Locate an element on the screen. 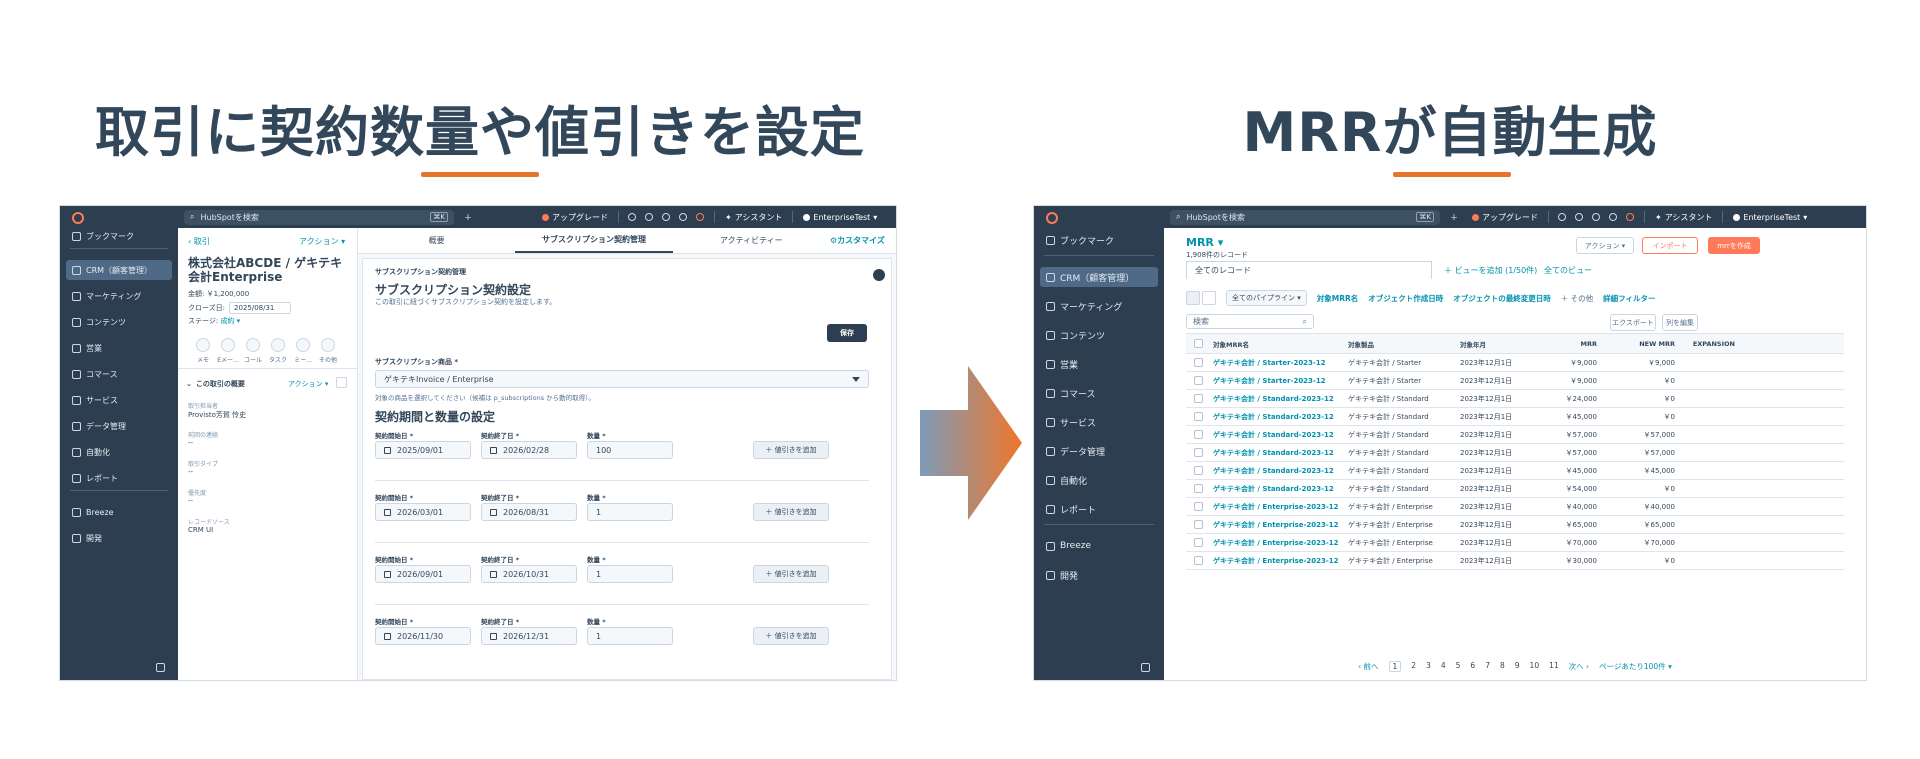 The image size is (1920, 759). column-header: 対象製品 is located at coordinates (1404, 344).